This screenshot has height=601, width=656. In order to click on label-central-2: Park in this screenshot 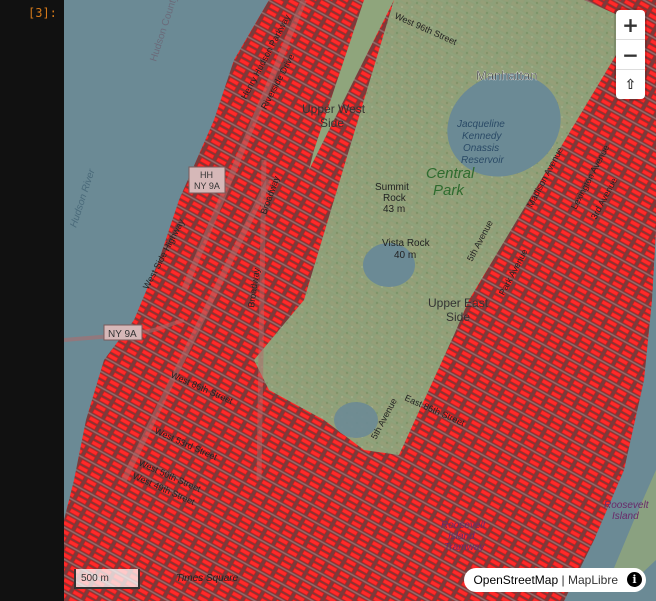, I will do `click(449, 190)`.